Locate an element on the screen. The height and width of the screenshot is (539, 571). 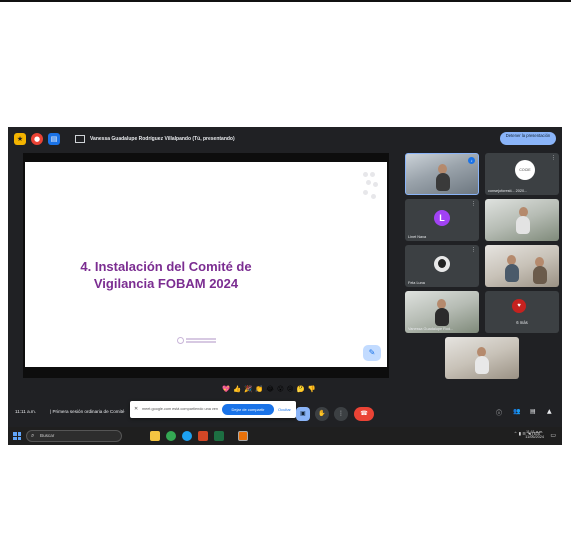
more-participants-label: 6 más is located at coordinates (522, 322).